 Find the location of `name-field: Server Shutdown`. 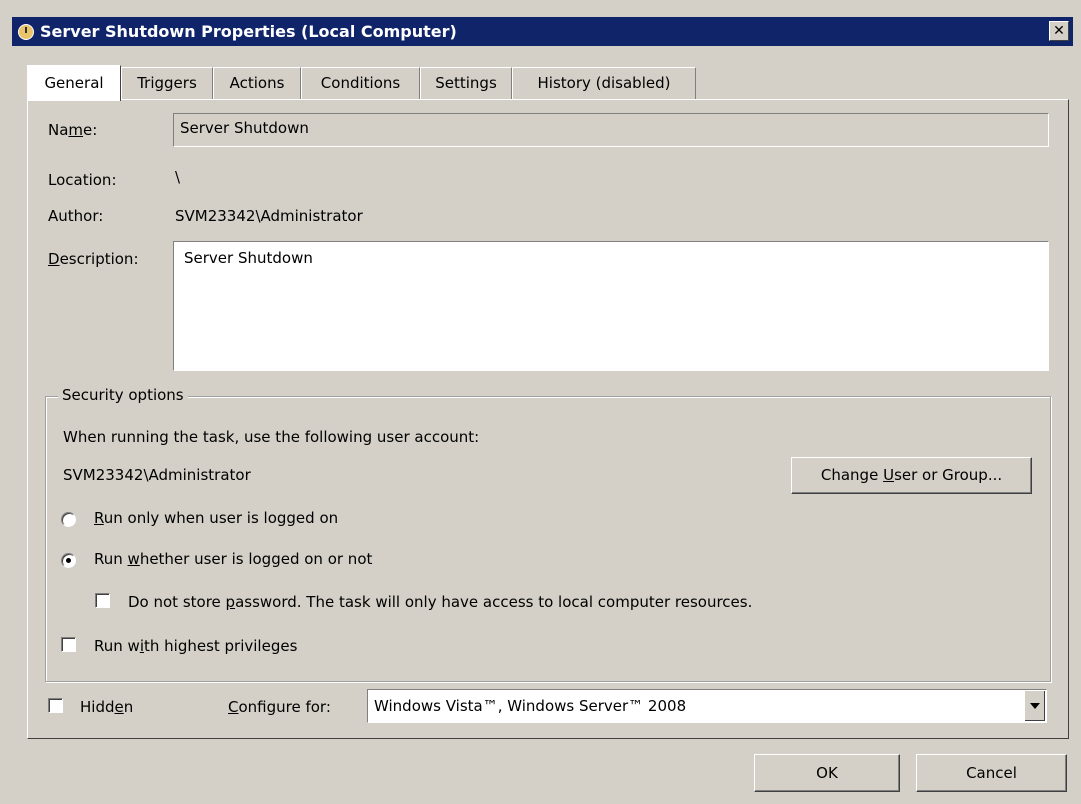

name-field: Server Shutdown is located at coordinates (611, 130).